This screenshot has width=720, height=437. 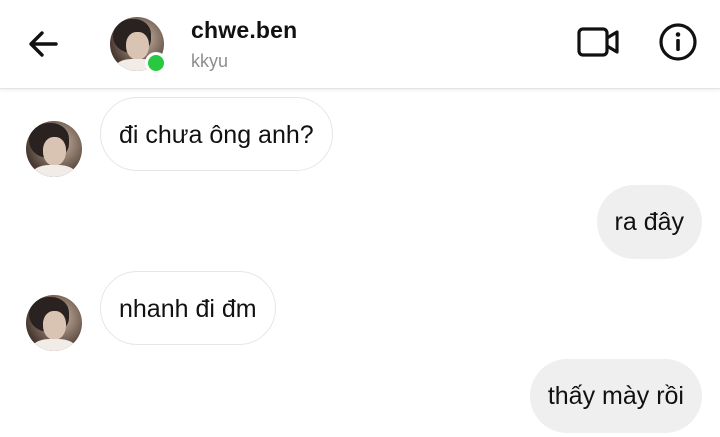 I want to click on message-bubble-outgoing: ra đây, so click(x=649, y=222).